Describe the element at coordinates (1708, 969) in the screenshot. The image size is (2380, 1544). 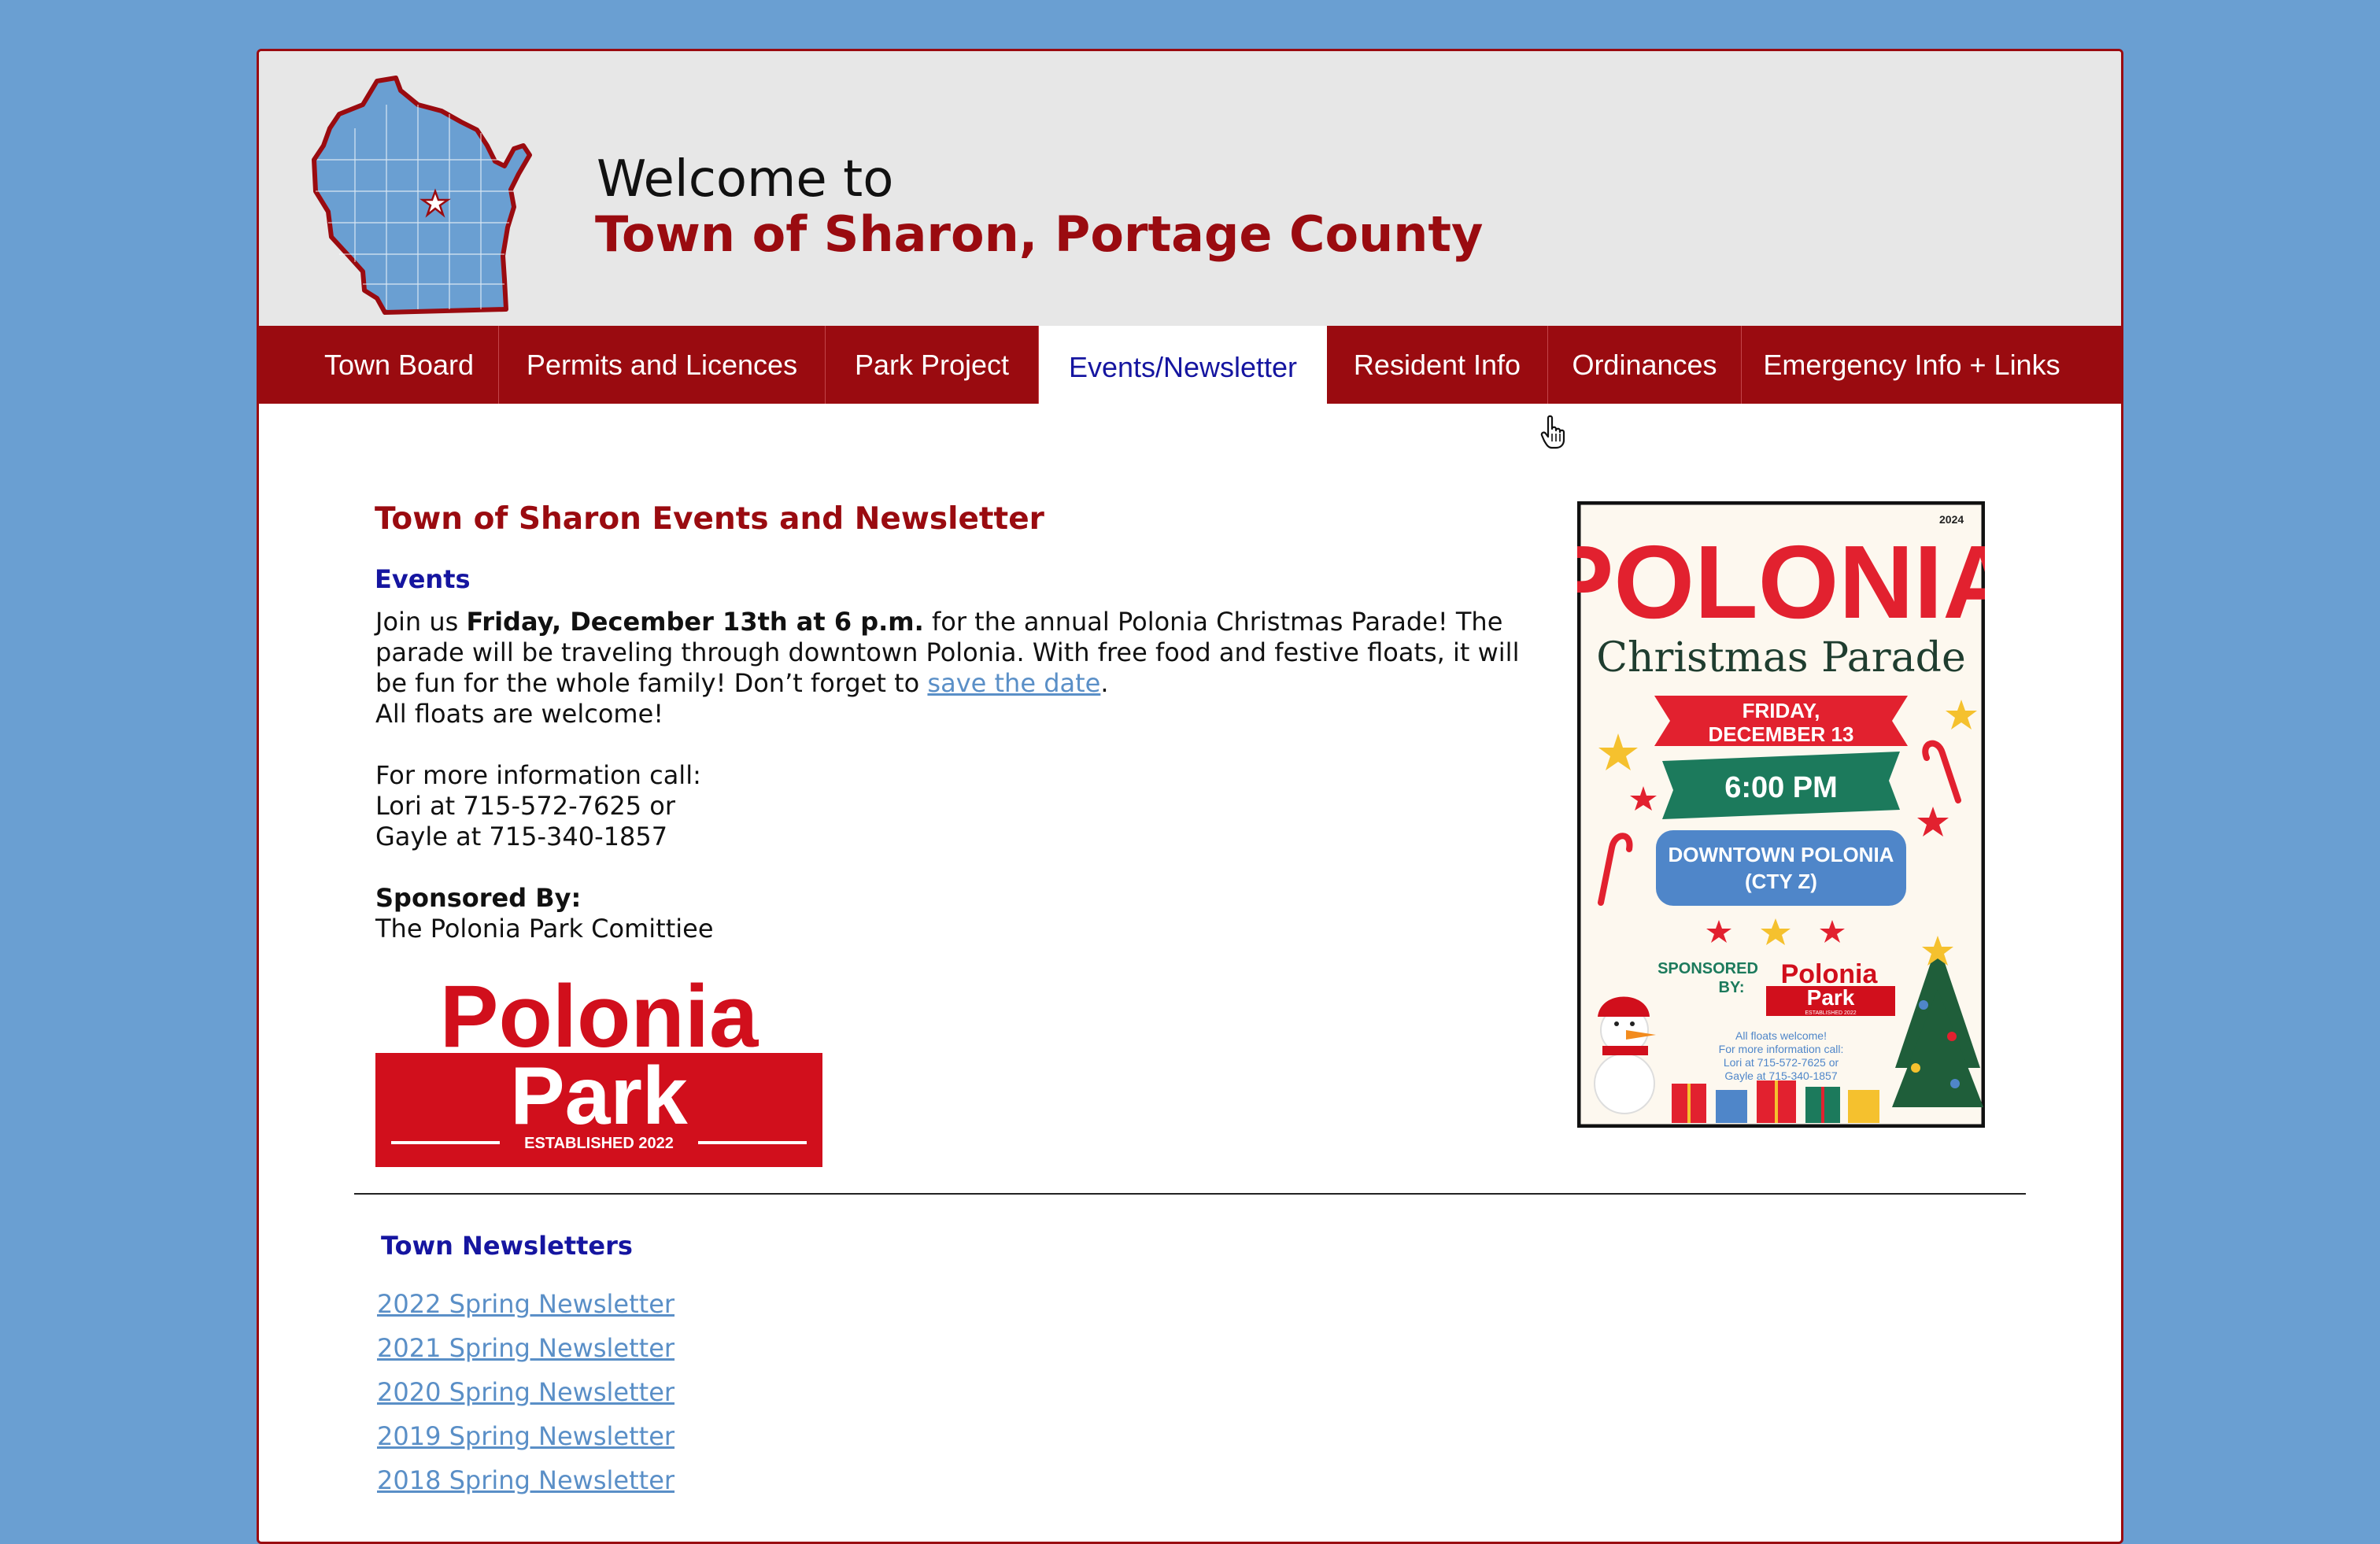
I see `poster-sponsored-line1: SPONSORED` at that location.